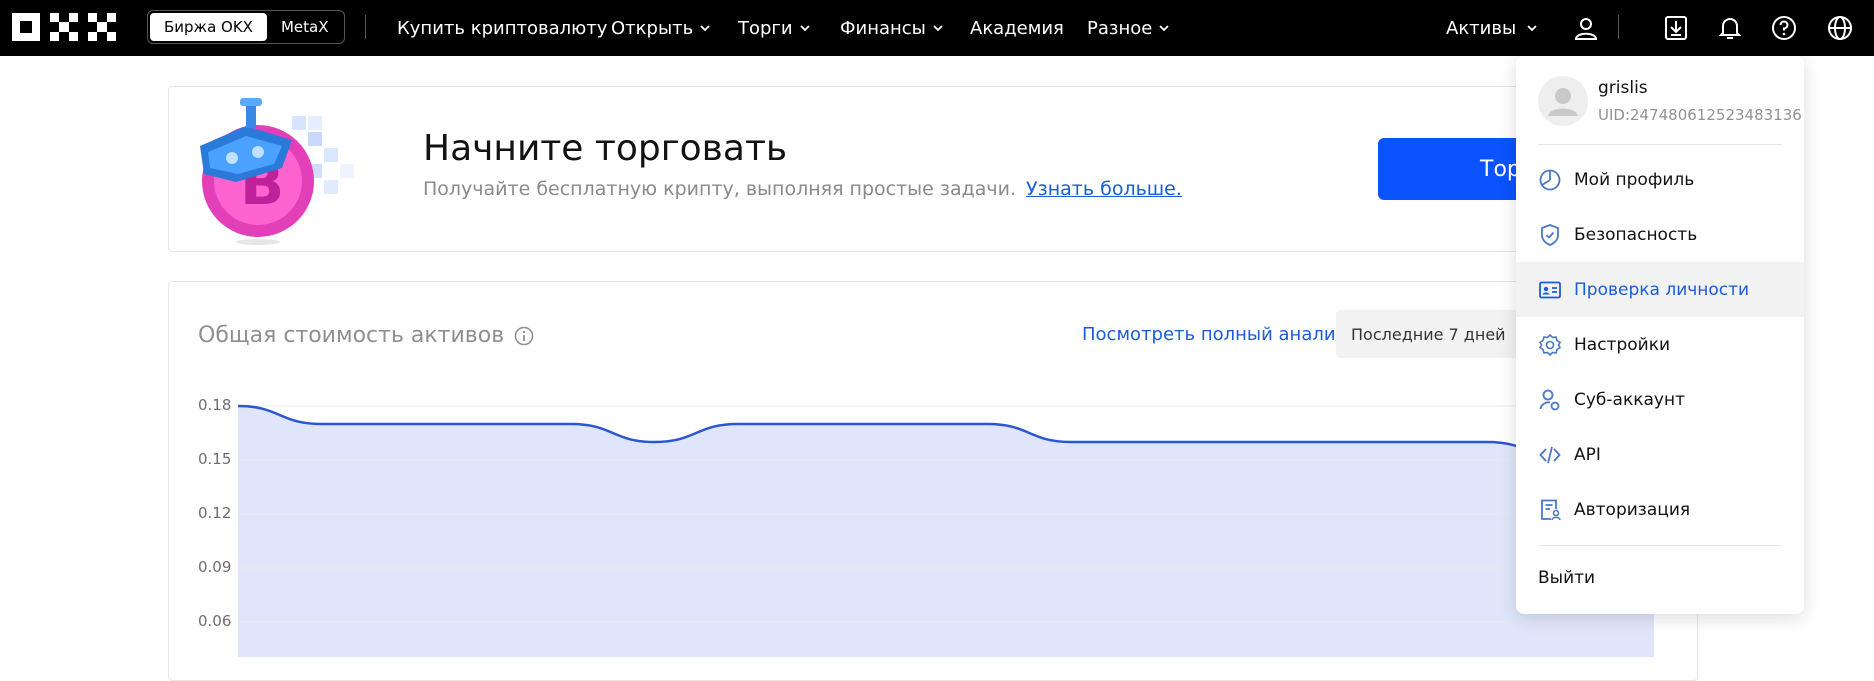 The height and width of the screenshot is (681, 1874). What do you see at coordinates (1566, 578) in the screenshot?
I see `logout-button: Выйти` at bounding box center [1566, 578].